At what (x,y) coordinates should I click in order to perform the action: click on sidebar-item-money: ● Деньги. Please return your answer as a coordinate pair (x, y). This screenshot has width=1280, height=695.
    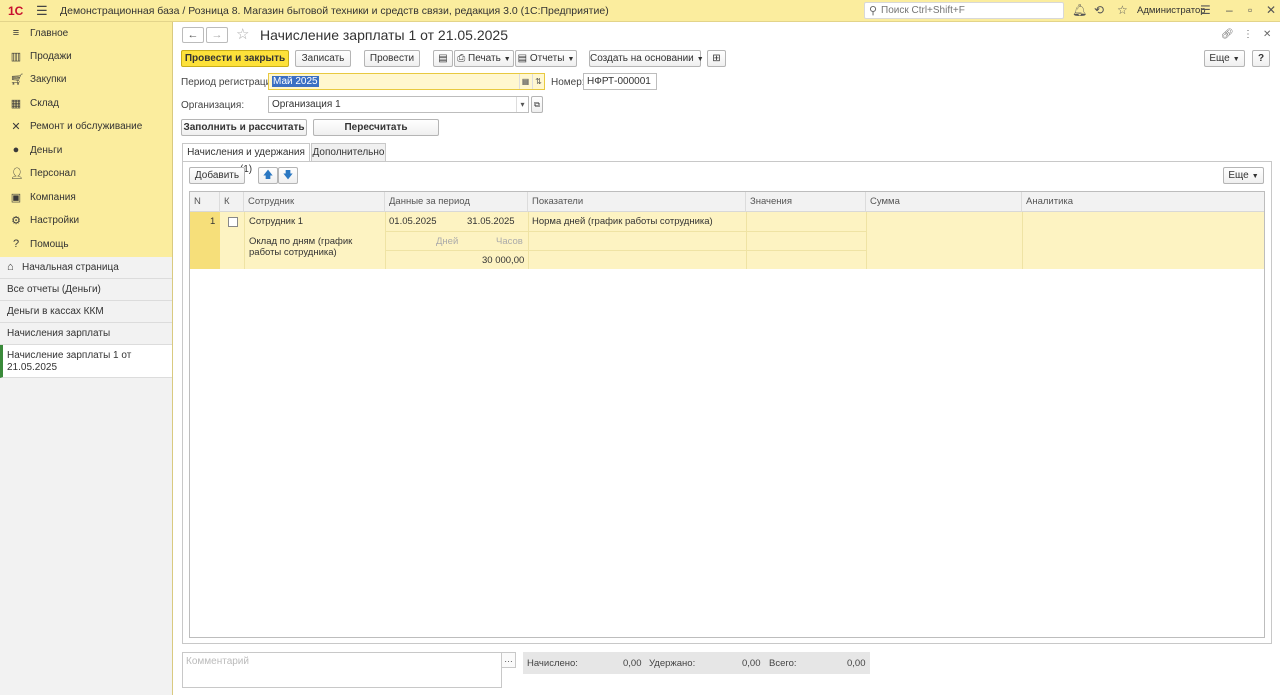
    Looking at the image, I should click on (86, 150).